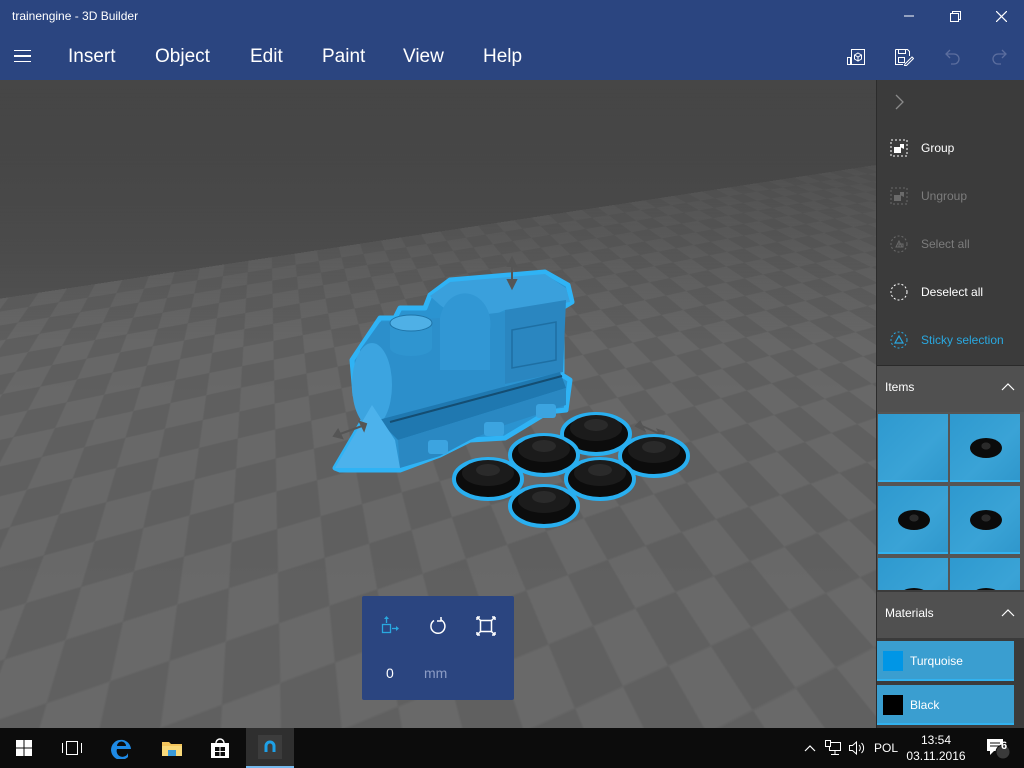 This screenshot has height=768, width=1024. I want to click on rotate-icon, so click(438, 626).